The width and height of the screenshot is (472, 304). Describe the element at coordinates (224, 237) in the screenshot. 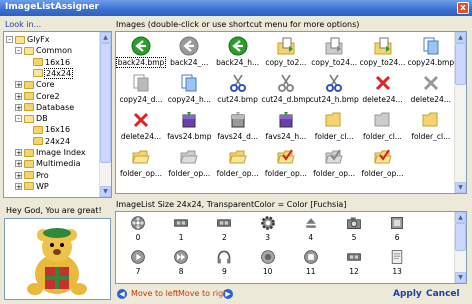

I see `imagelist-index: 2` at that location.